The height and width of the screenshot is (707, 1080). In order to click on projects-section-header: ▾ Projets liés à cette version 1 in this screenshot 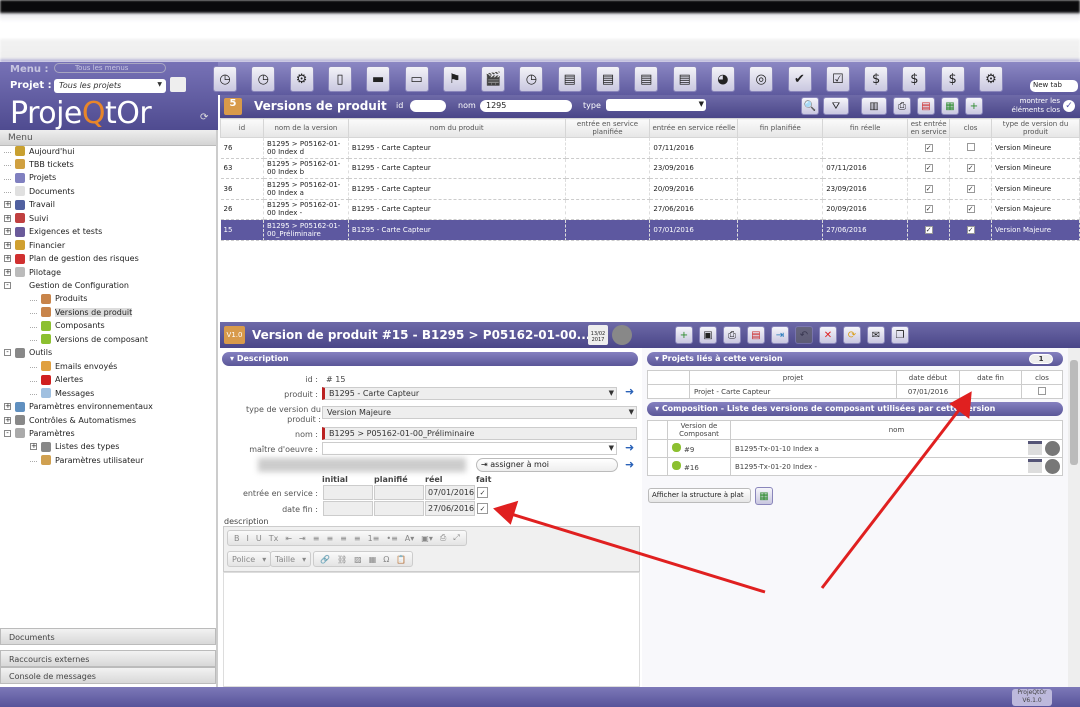, I will do `click(855, 359)`.